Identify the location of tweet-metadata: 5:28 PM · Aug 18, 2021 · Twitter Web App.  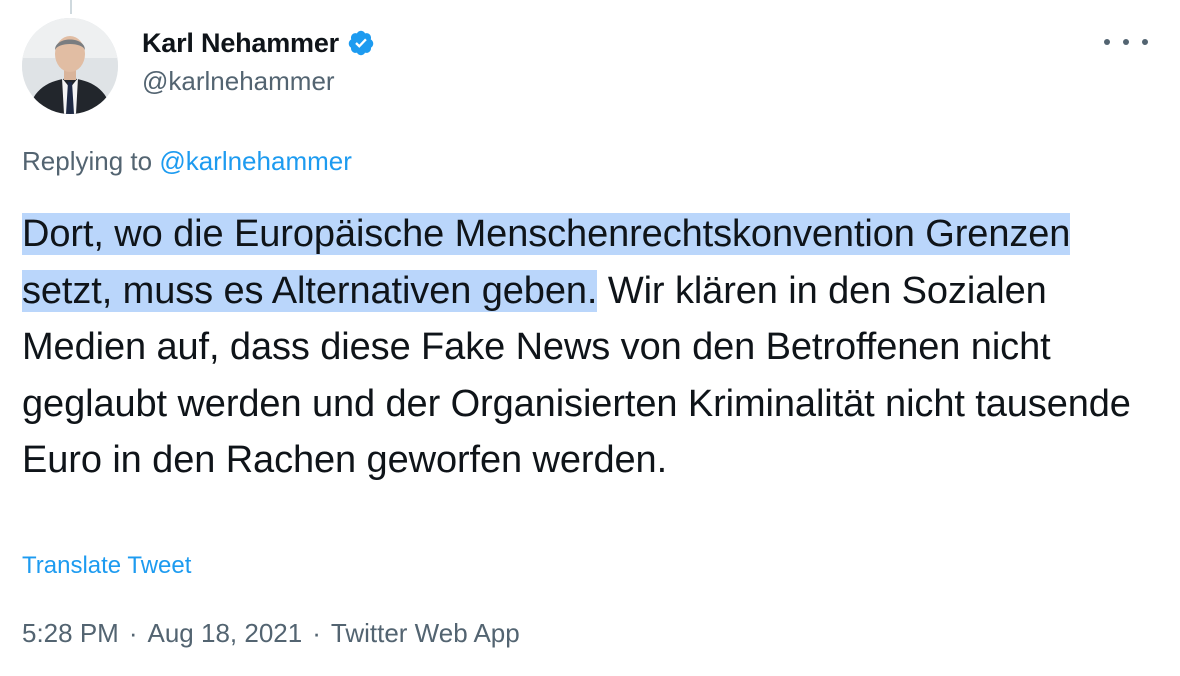
(271, 633).